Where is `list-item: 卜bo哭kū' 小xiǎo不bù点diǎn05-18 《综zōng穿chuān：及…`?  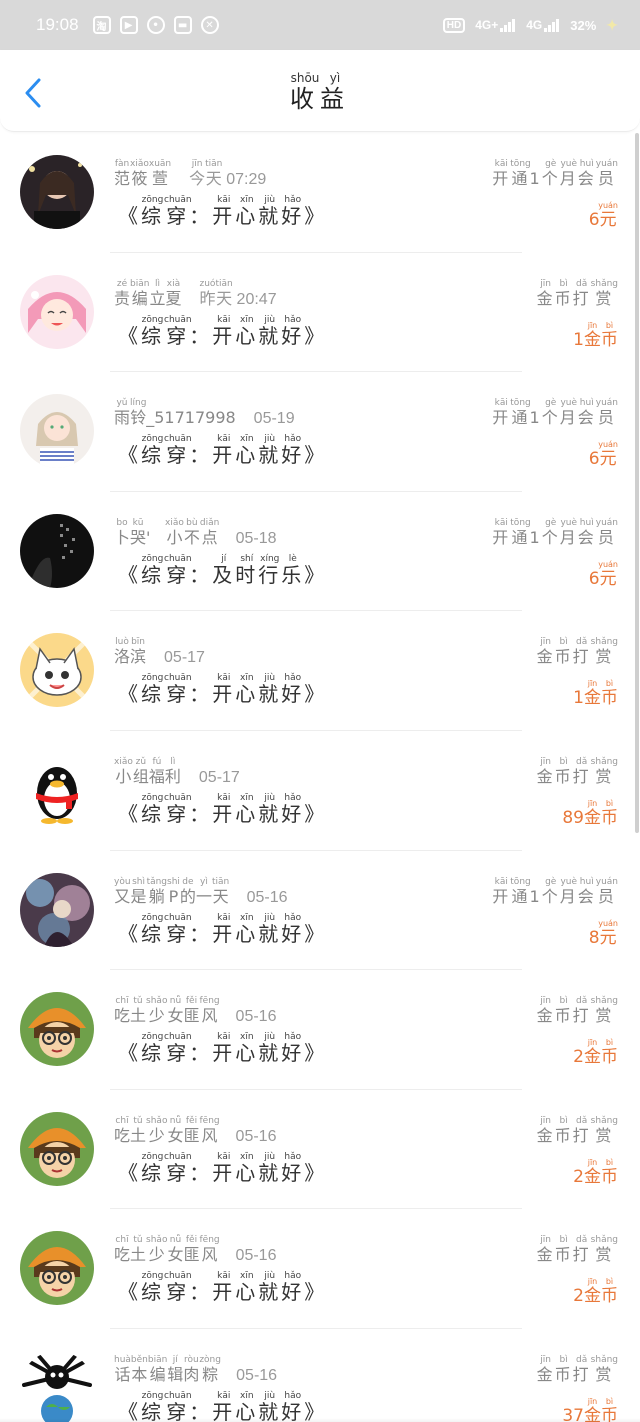 list-item: 卜bo哭kū' 小xiǎo不bù点diǎn05-18 《综zōng穿chuān：及… is located at coordinates (316, 552).